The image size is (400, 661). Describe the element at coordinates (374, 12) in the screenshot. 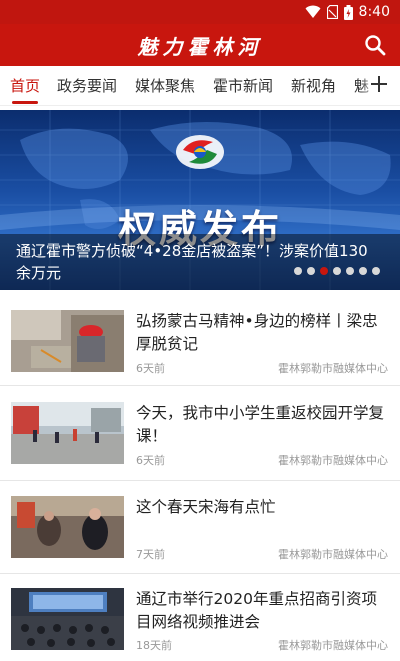

I see `clock: 8:40` at that location.